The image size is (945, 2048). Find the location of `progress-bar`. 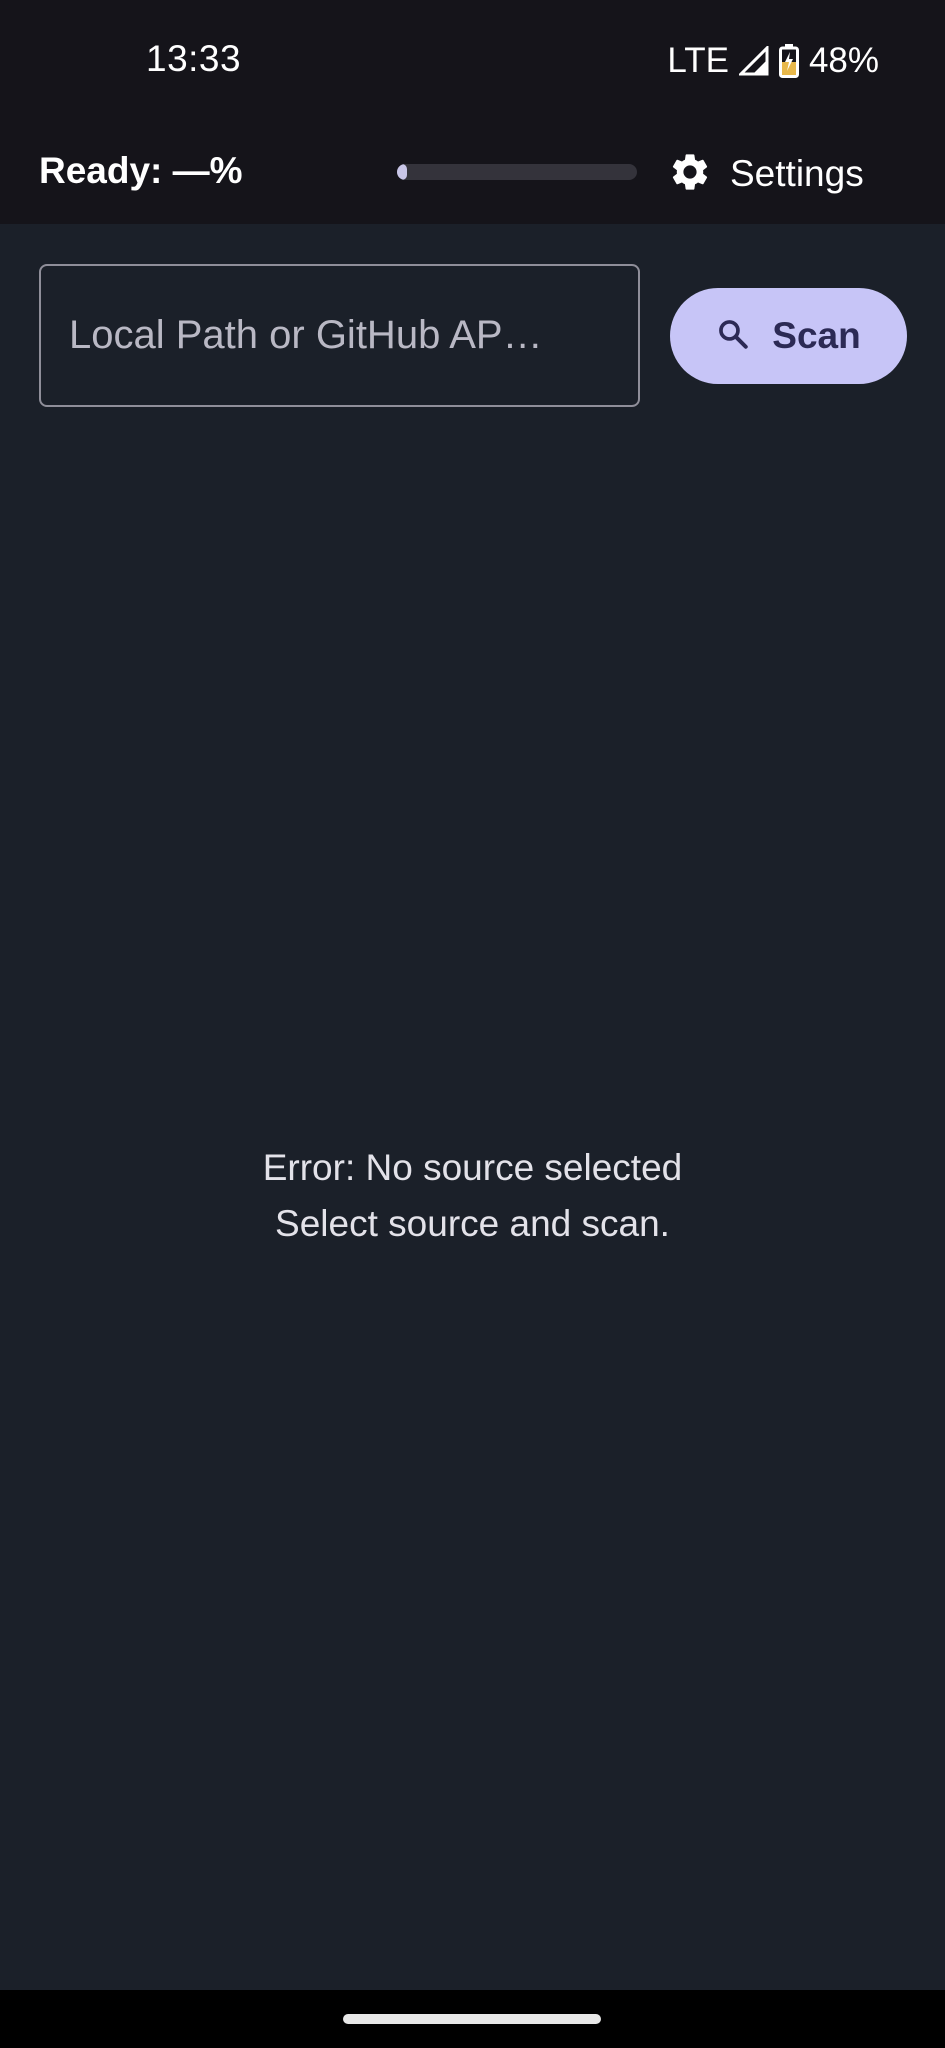

progress-bar is located at coordinates (517, 172).